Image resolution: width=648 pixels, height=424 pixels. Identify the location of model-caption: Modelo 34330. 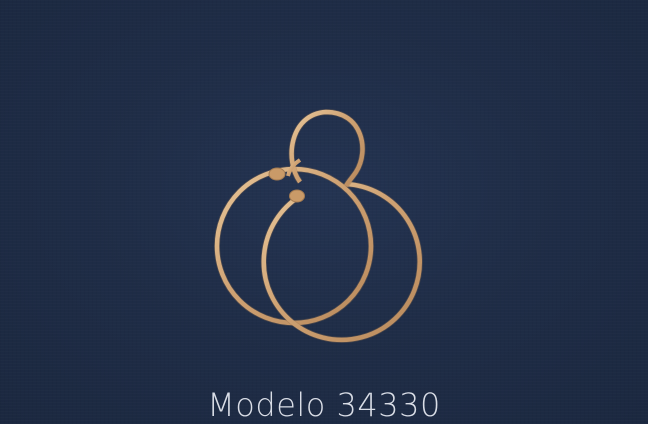
(324, 405).